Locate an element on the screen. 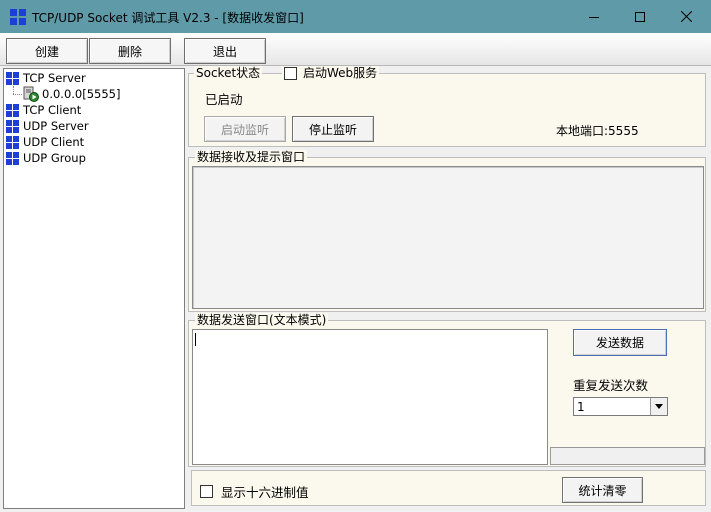  reset-stats-button: 统计清零 is located at coordinates (602, 490).